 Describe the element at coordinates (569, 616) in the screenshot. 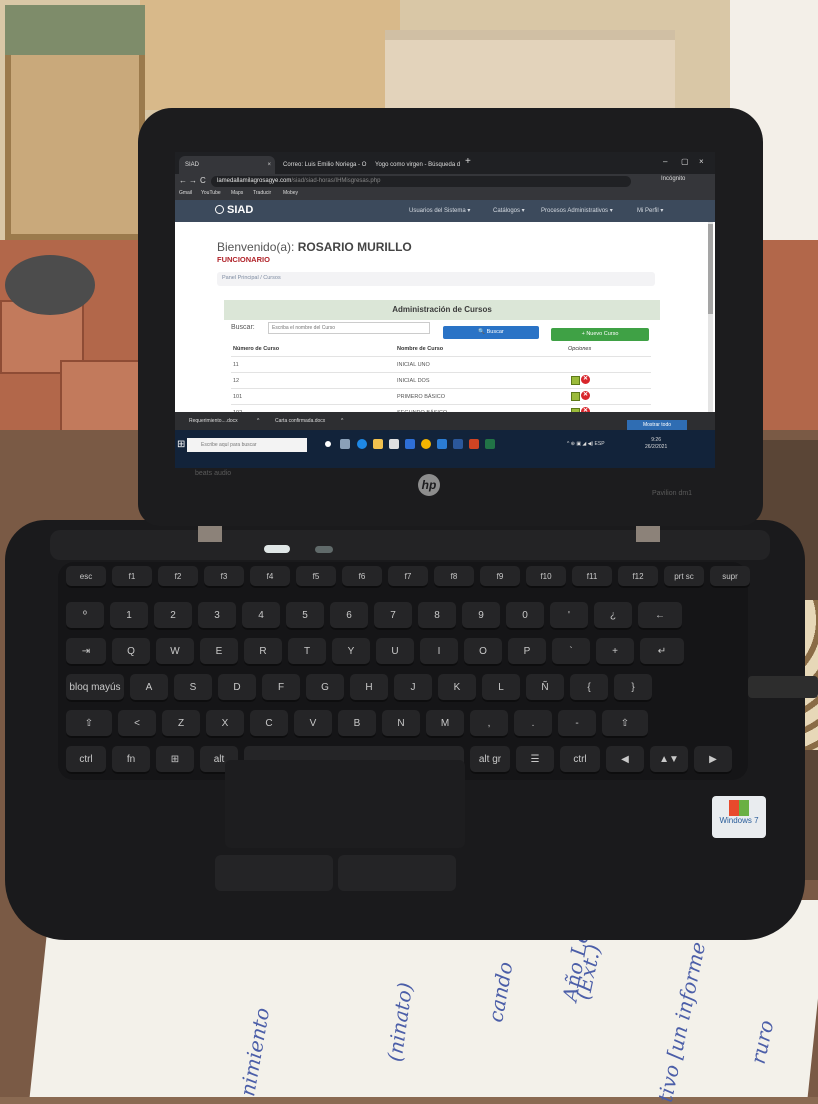

I see `keyboard-key: '` at that location.